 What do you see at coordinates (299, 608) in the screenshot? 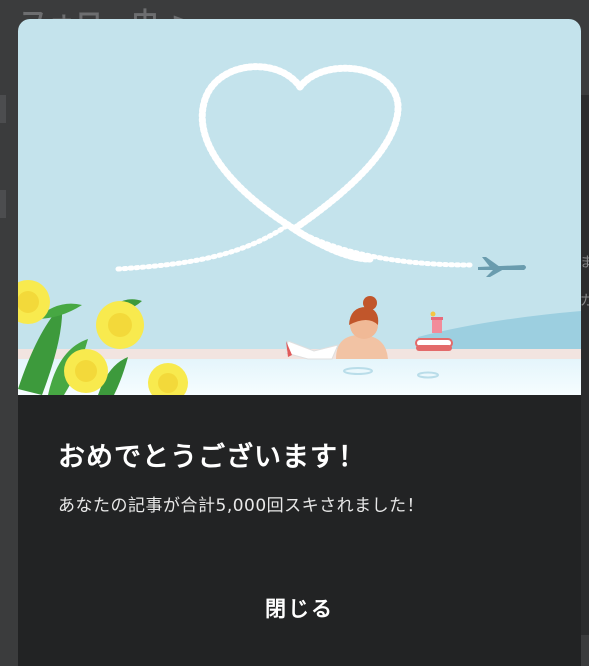
I see `close-button: 閉じる` at bounding box center [299, 608].